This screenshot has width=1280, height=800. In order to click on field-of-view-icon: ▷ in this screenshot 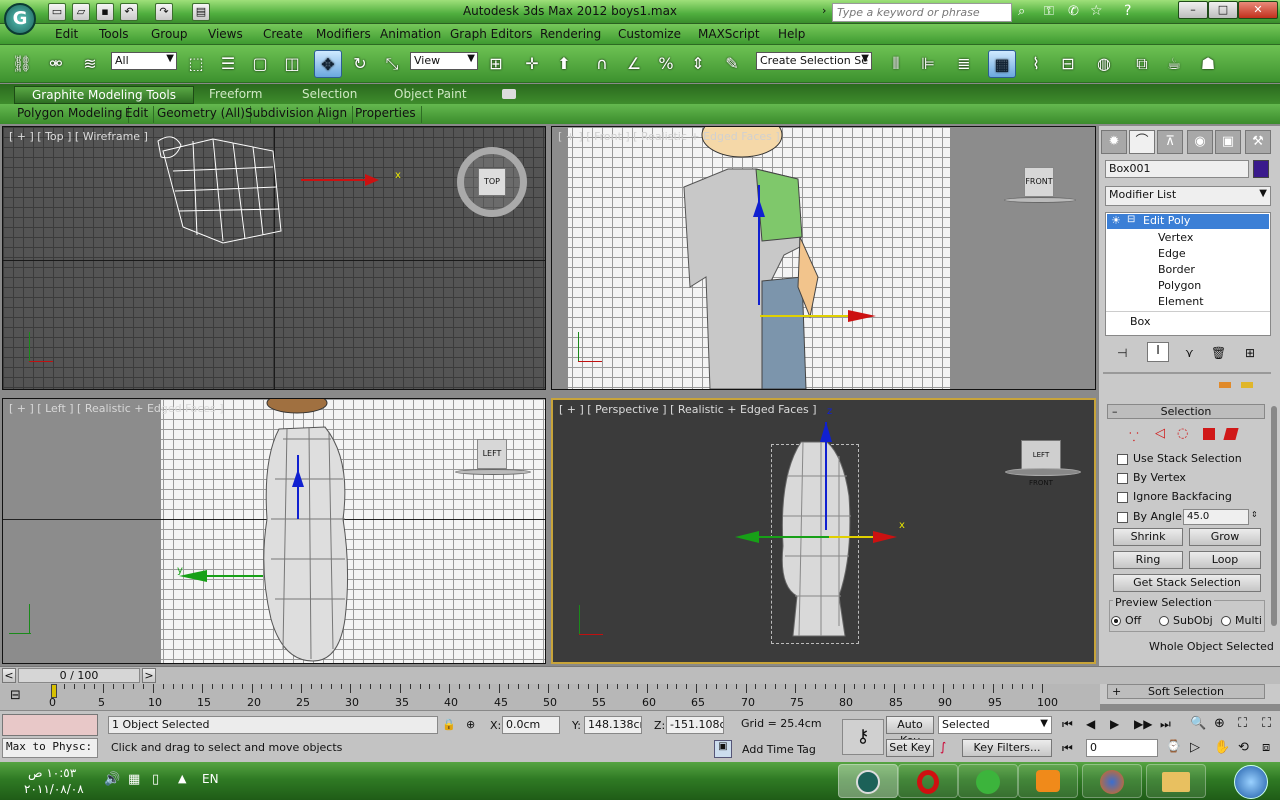, I will do `click(1195, 747)`.